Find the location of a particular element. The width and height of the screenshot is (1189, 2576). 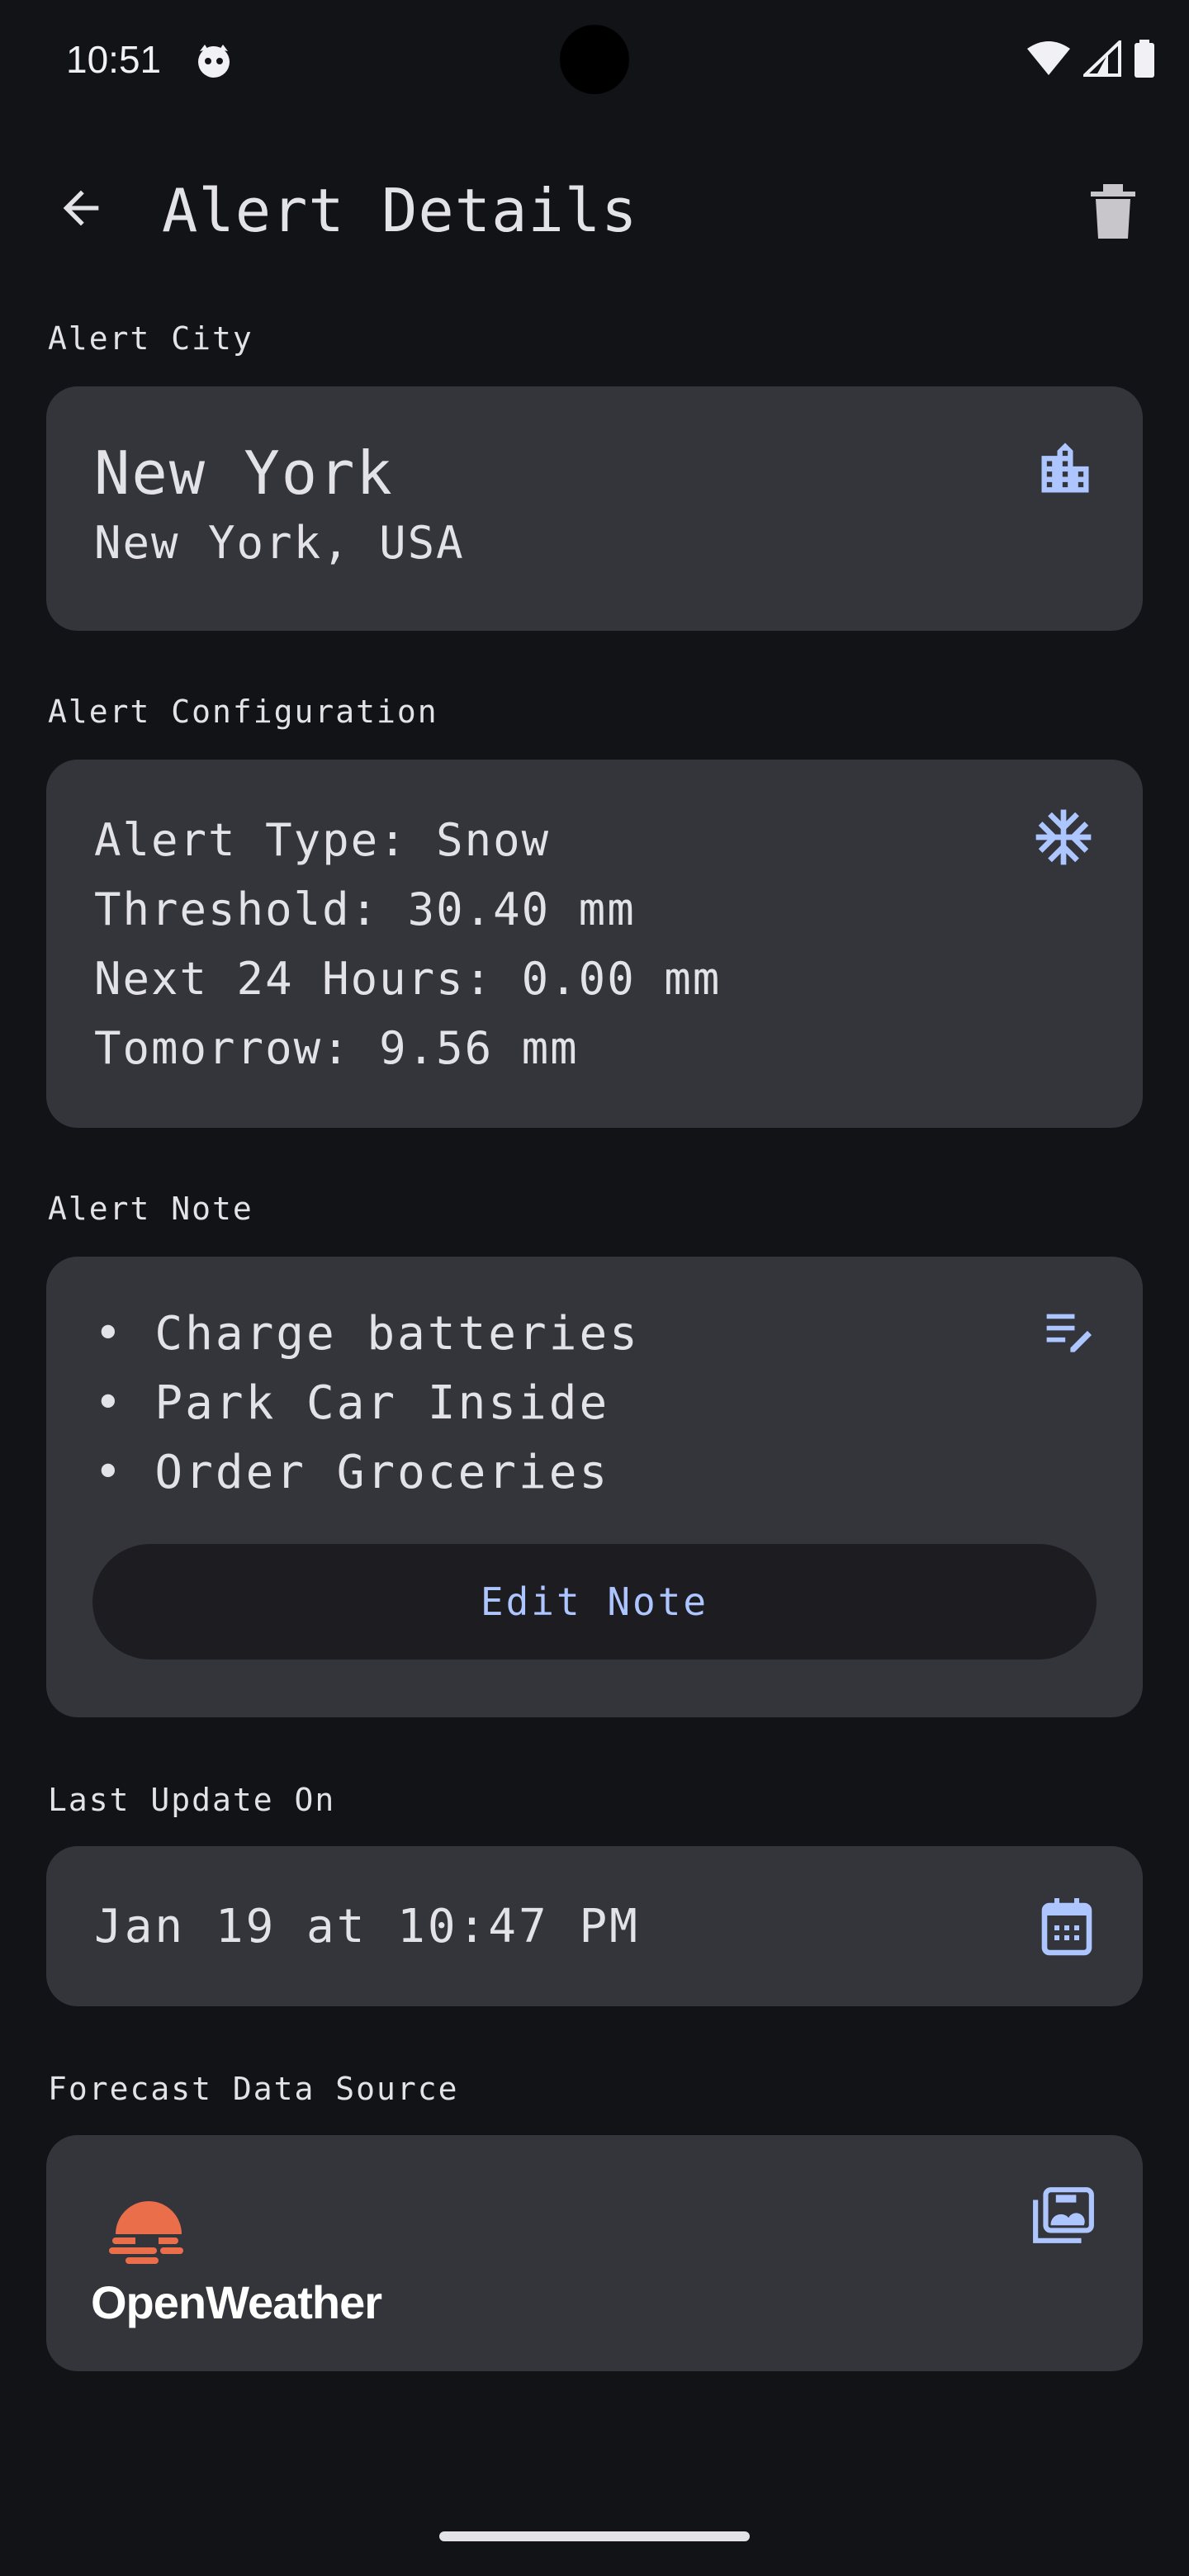

city-name: New York is located at coordinates (244, 473).